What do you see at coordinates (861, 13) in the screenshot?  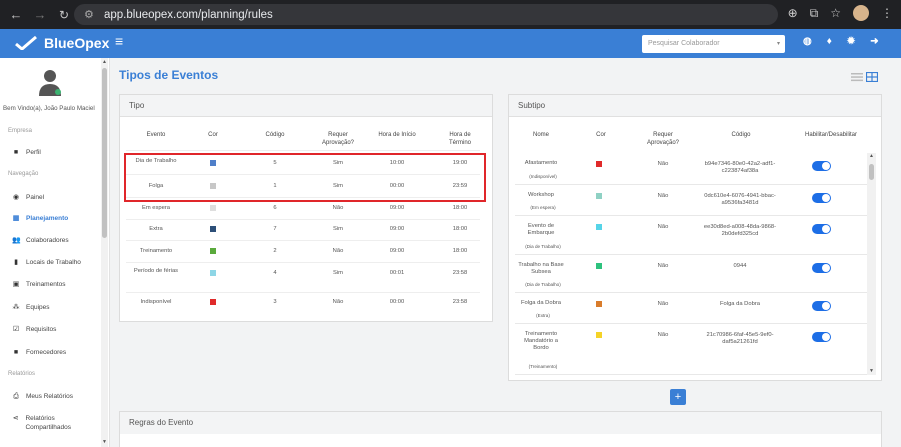 I see `profile-avatar-icon` at bounding box center [861, 13].